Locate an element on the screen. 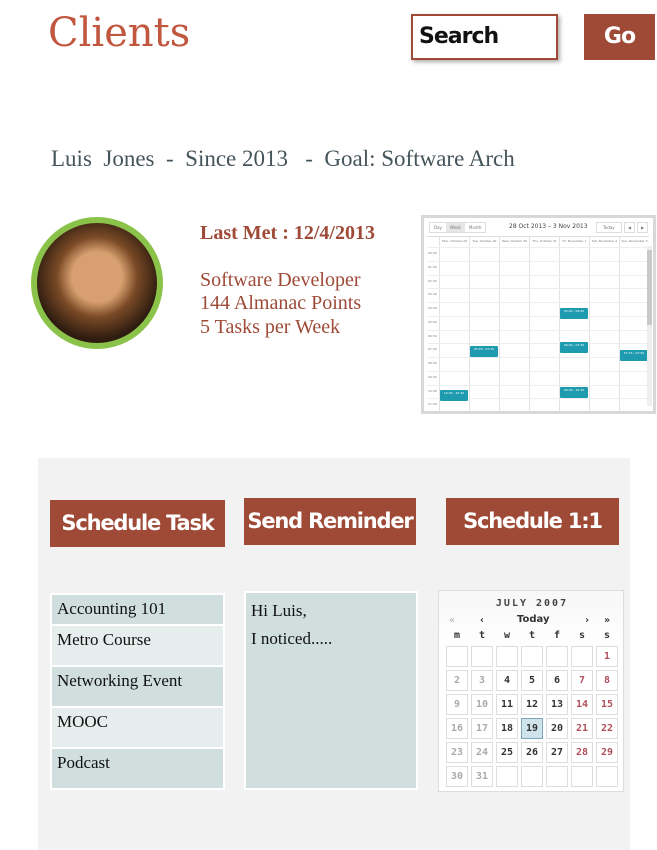 This screenshot has height=850, width=657. datepicker-day: 4 is located at coordinates (507, 680).